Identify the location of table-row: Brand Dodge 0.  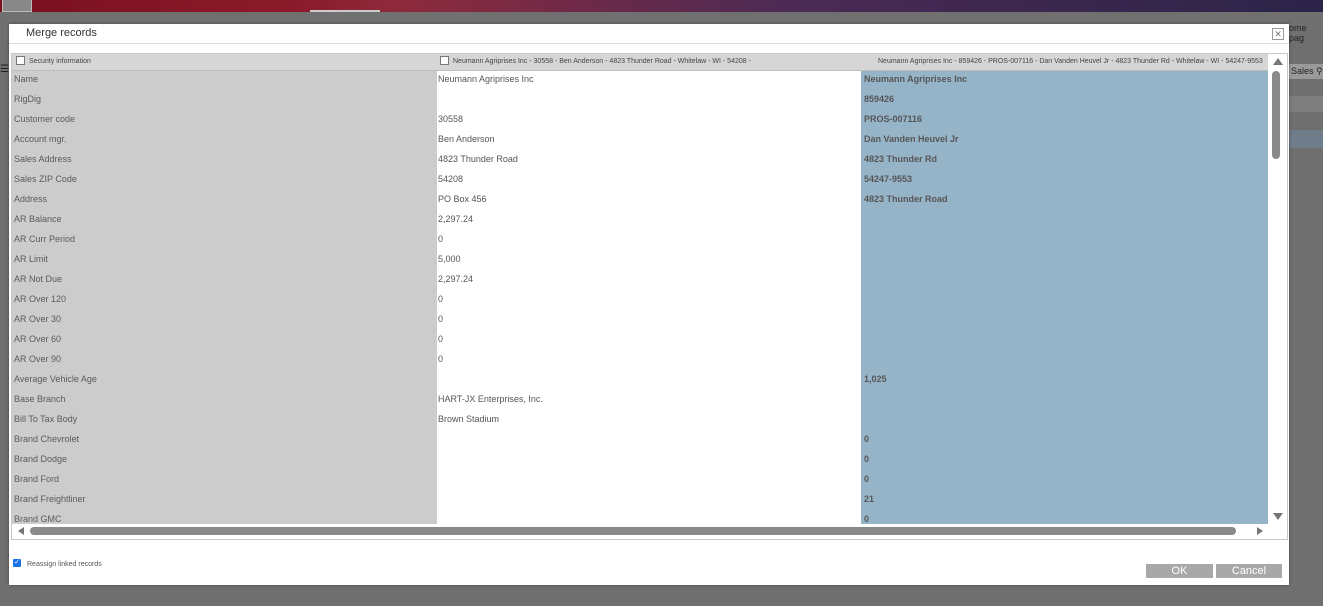
(640, 461).